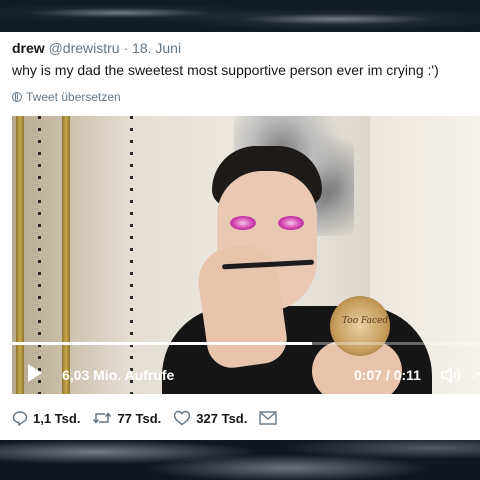  I want to click on translate-label: Tweet übersetzen, so click(73, 97).